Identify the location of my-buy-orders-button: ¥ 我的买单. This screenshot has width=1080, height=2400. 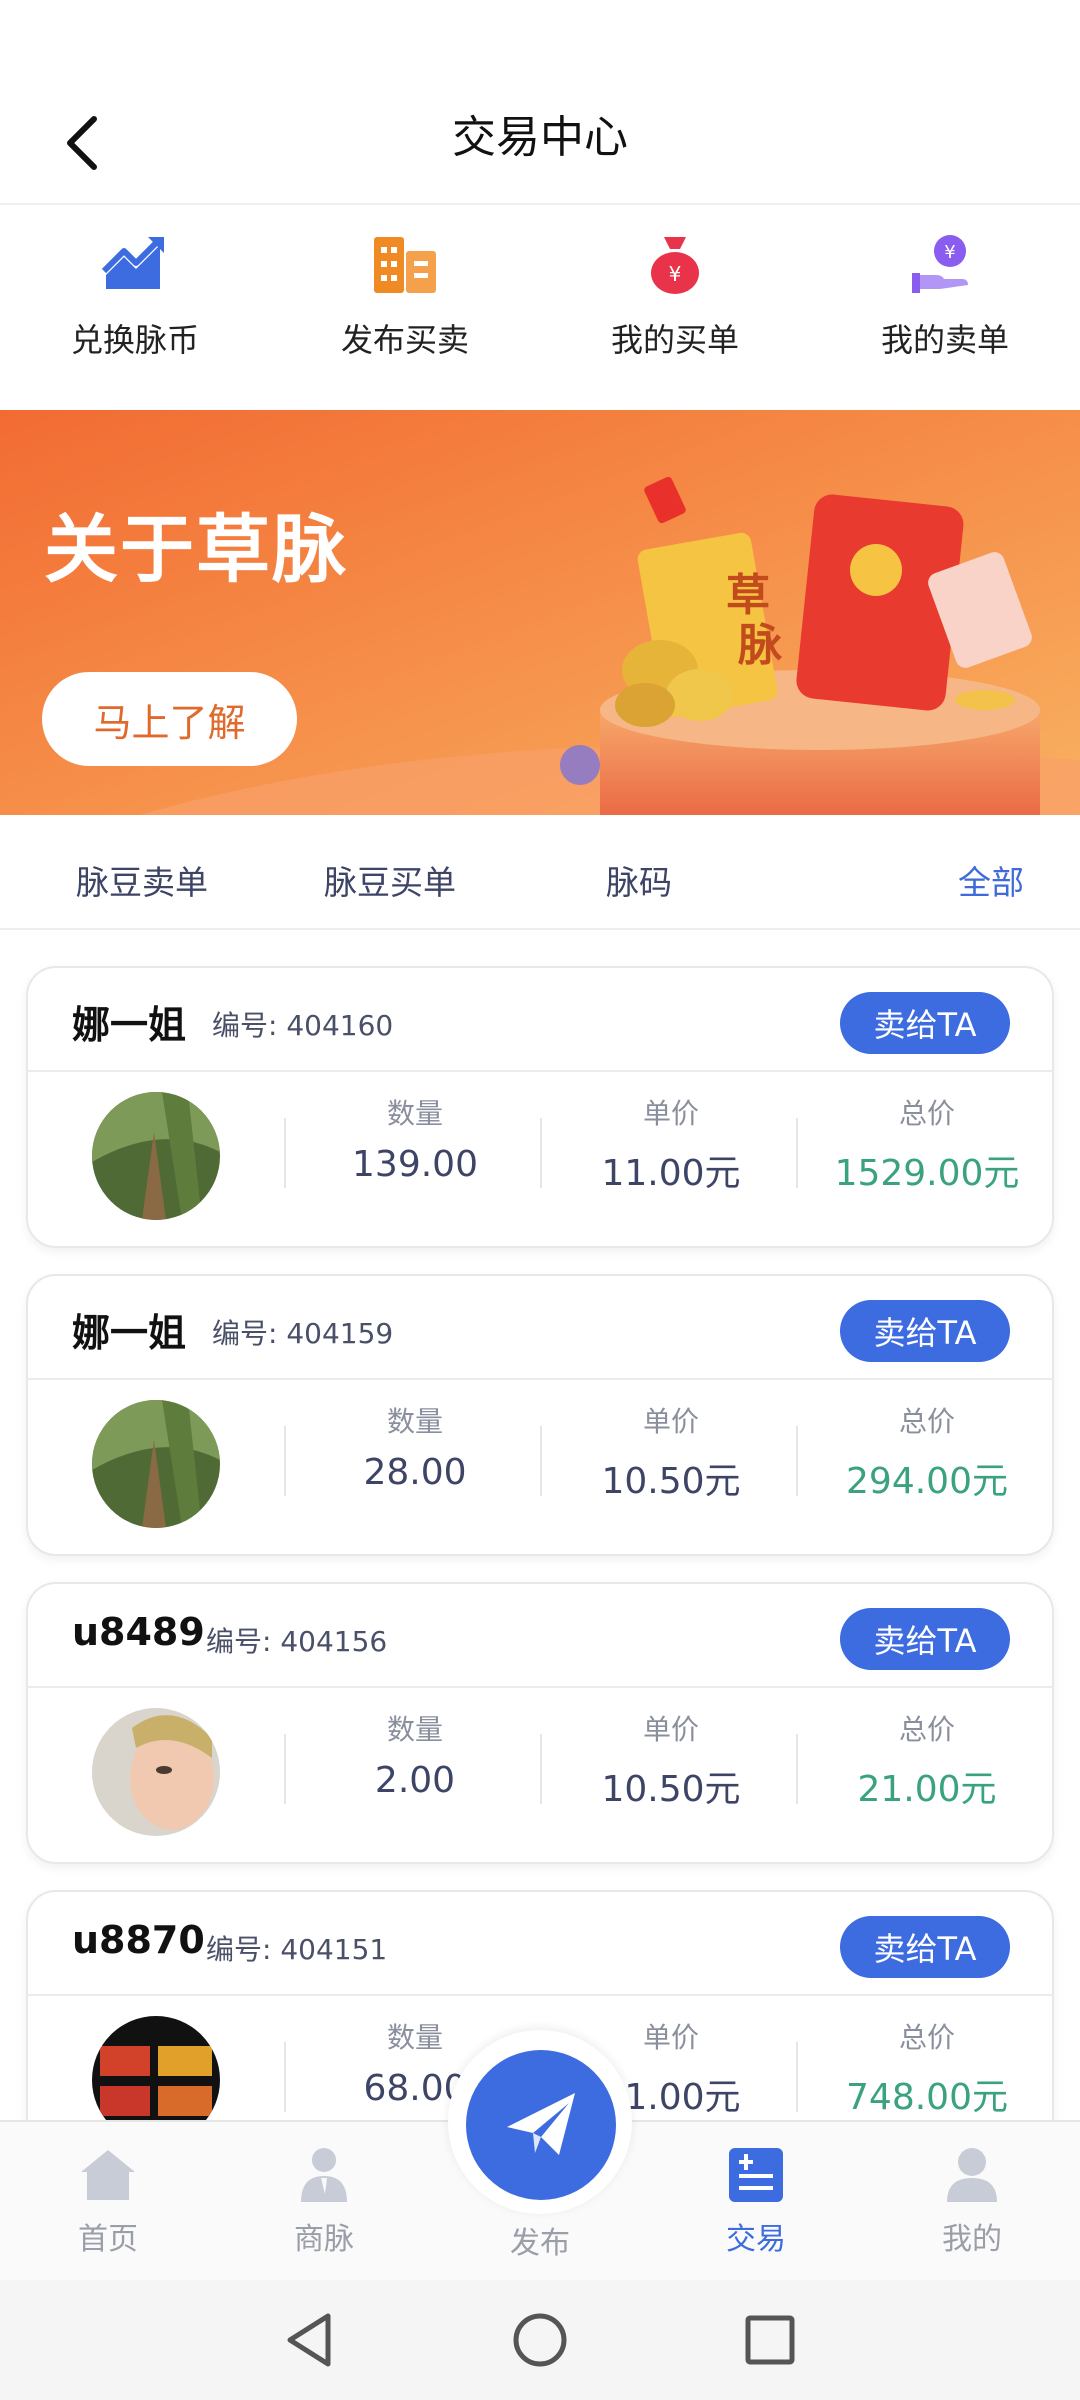
(675, 307).